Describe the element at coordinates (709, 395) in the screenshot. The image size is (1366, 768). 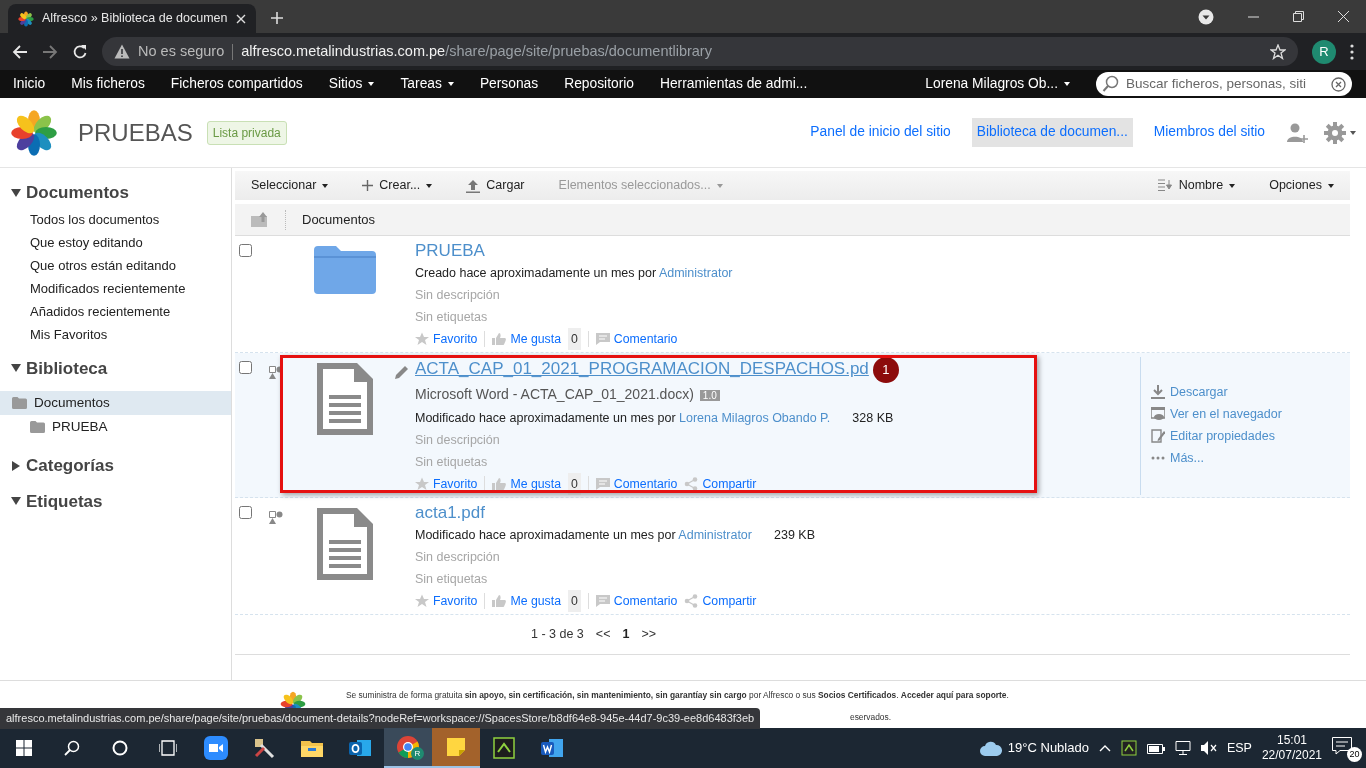
I see `version-tag: 1.0` at that location.